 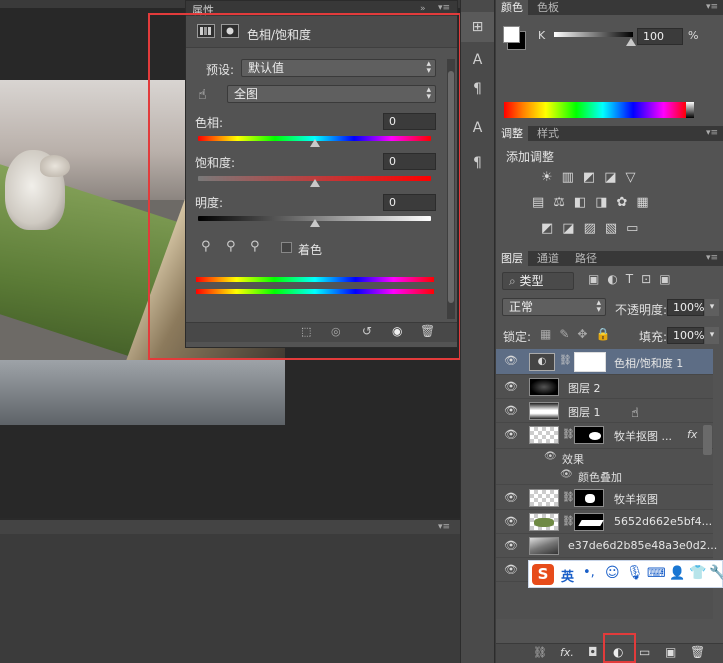 What do you see at coordinates (677, 573) in the screenshot?
I see `user-icon: 👤` at bounding box center [677, 573].